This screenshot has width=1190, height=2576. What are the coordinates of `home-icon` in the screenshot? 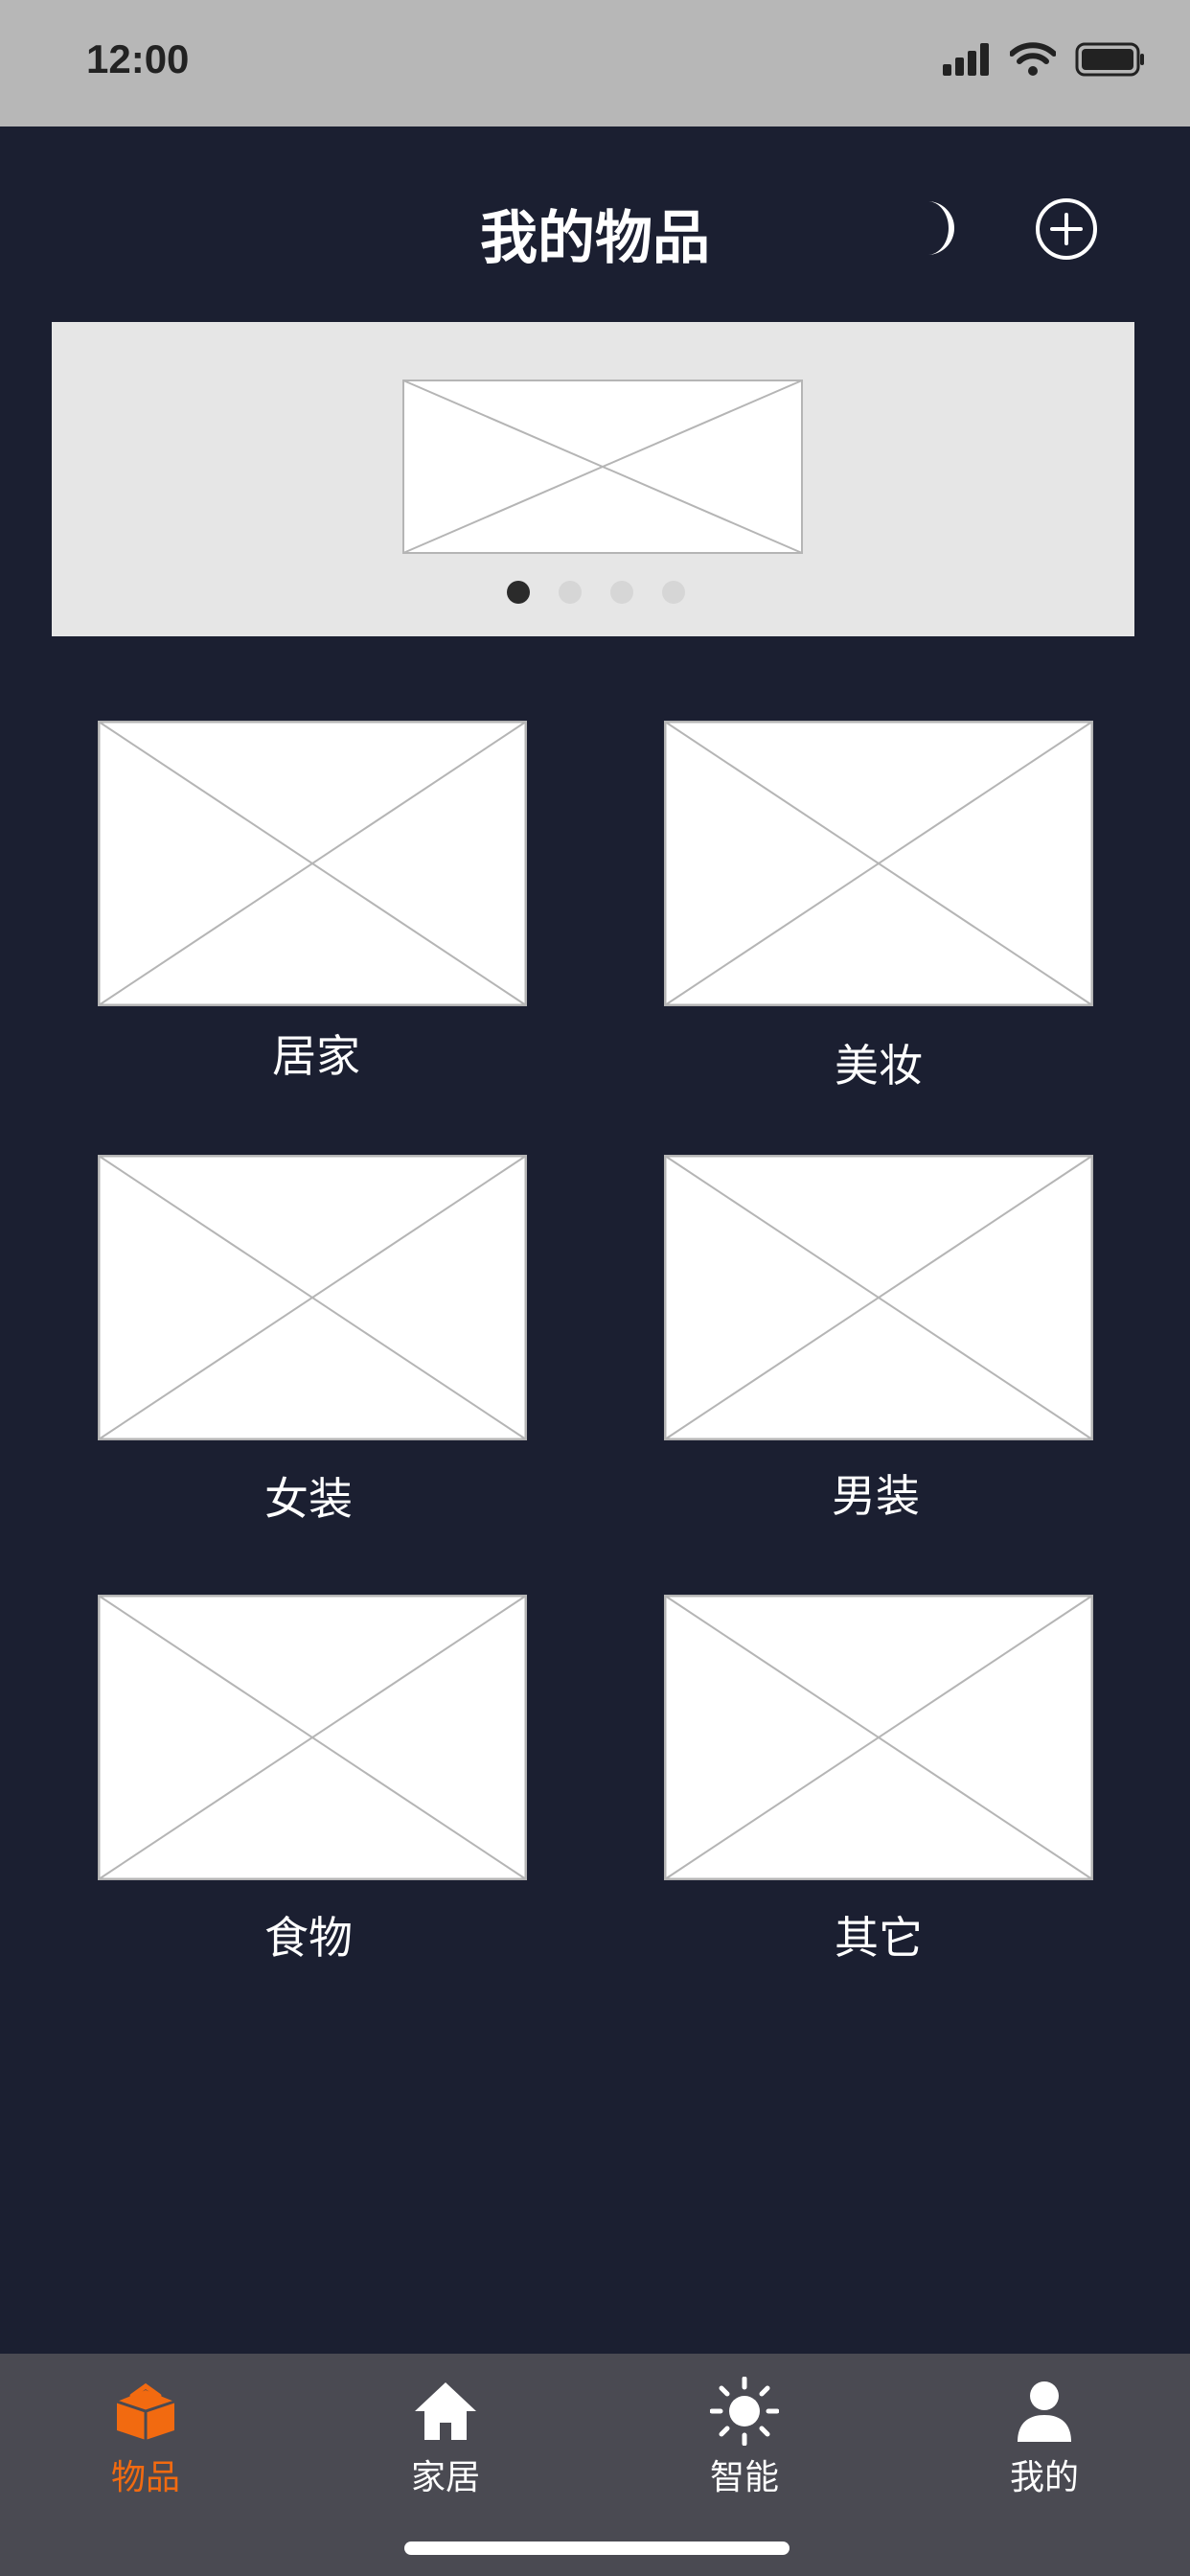 It's located at (445, 2411).